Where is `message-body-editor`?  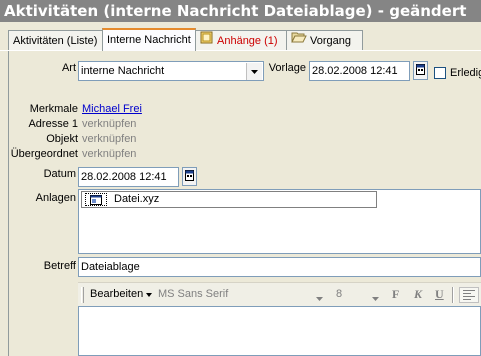
message-body-editor is located at coordinates (279, 331).